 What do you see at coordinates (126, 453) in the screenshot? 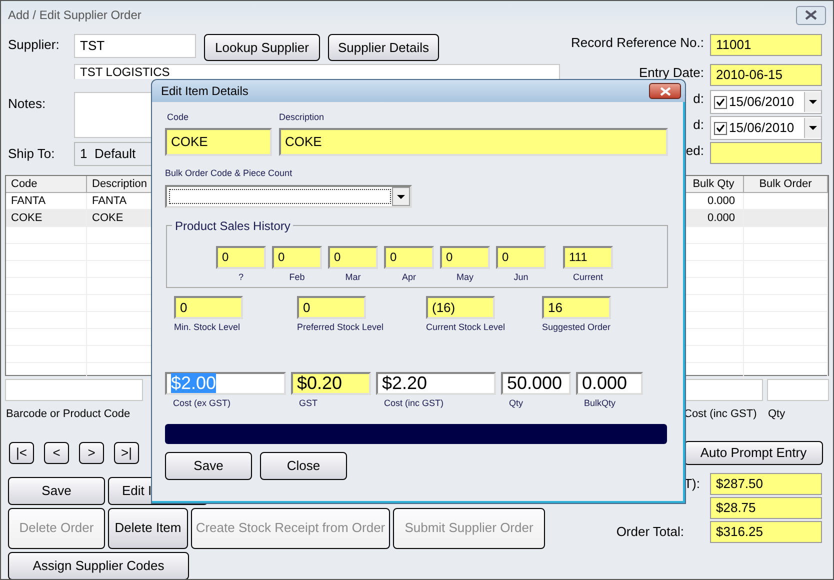
I see `button: >|` at bounding box center [126, 453].